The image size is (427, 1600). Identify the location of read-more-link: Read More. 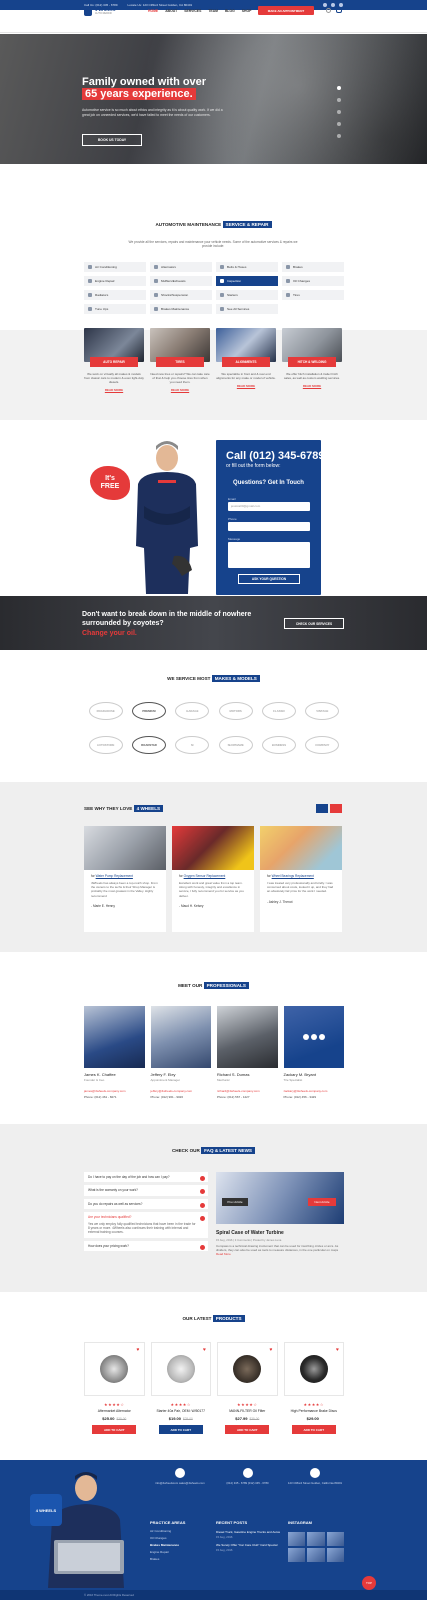
(223, 1254).